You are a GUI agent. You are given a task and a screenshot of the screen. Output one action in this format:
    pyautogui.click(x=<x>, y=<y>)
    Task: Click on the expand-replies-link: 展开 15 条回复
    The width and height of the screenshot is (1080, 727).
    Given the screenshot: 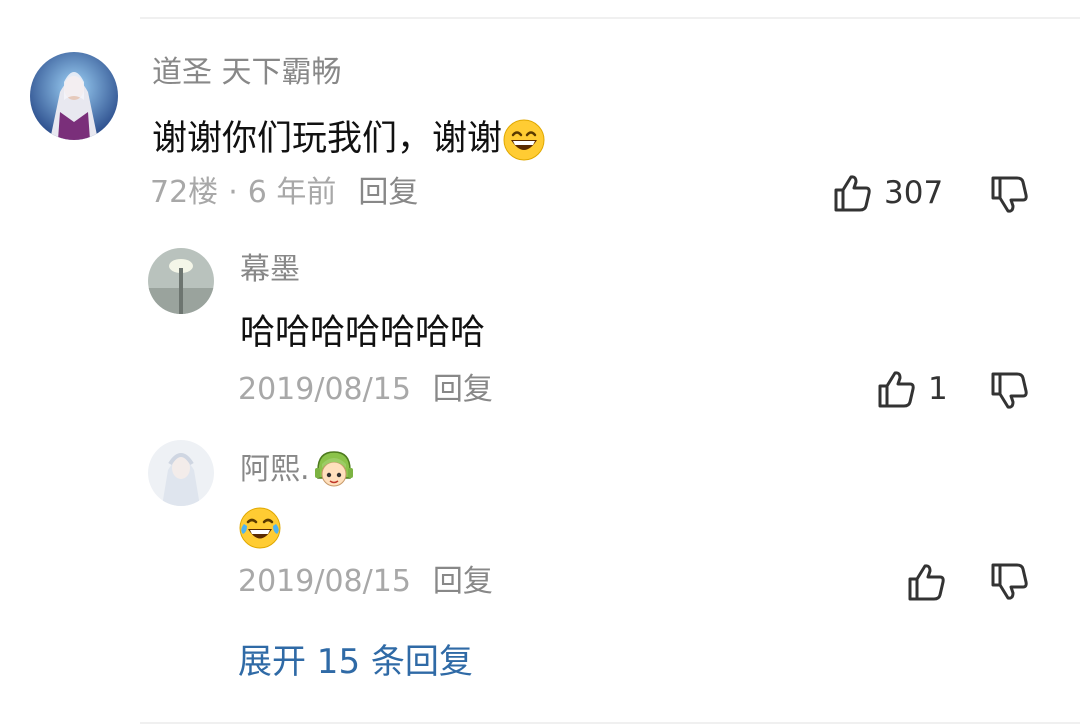 What is the action you would take?
    pyautogui.click(x=355, y=662)
    